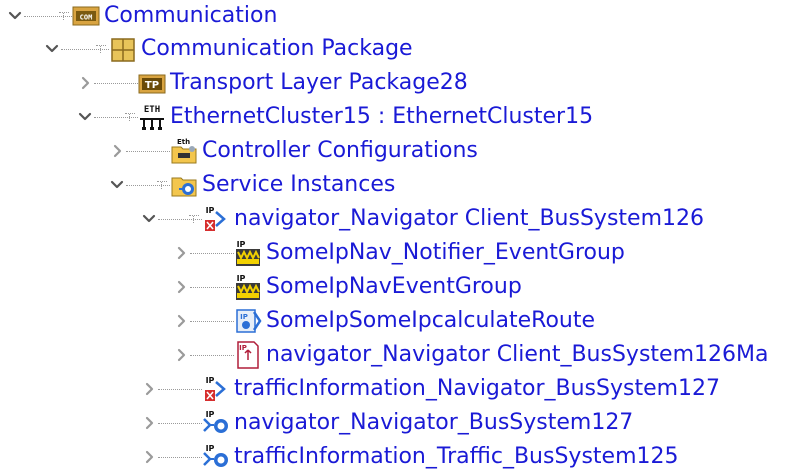 The height and width of the screenshot is (474, 786). I want to click on tree-node-notifier-eventgroup: IP SomeIpNav_Notifier_EventGroup, so click(398, 253).